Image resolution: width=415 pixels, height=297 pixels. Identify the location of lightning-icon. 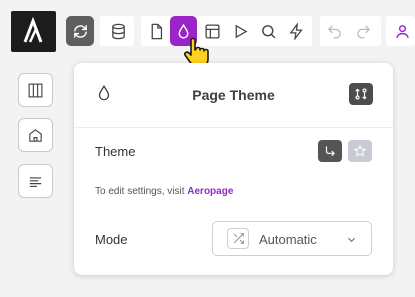
(296, 31).